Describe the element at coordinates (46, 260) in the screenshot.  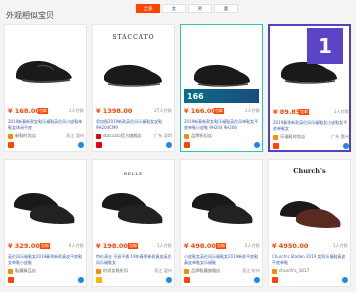
I see `product-title-link: 英伦风乐福鞋女2019春季新款真皮平底鞋女单鞋小皮鞋` at that location.